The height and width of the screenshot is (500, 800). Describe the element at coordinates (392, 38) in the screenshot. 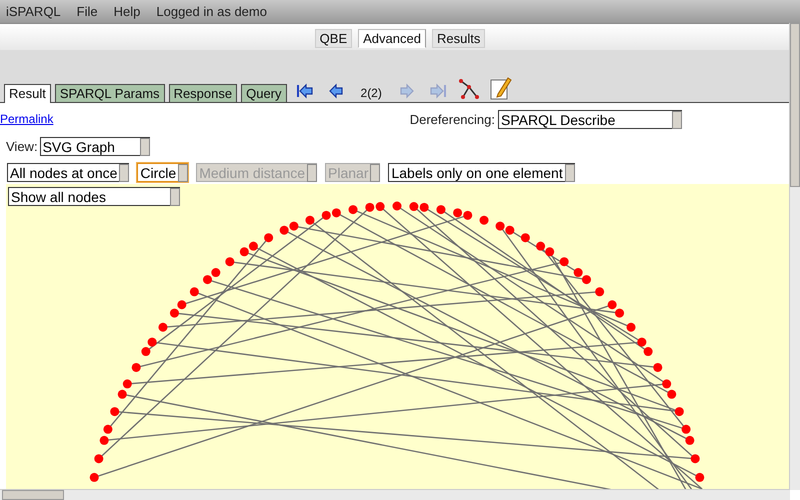

I see `mode-tab: Advanced` at that location.